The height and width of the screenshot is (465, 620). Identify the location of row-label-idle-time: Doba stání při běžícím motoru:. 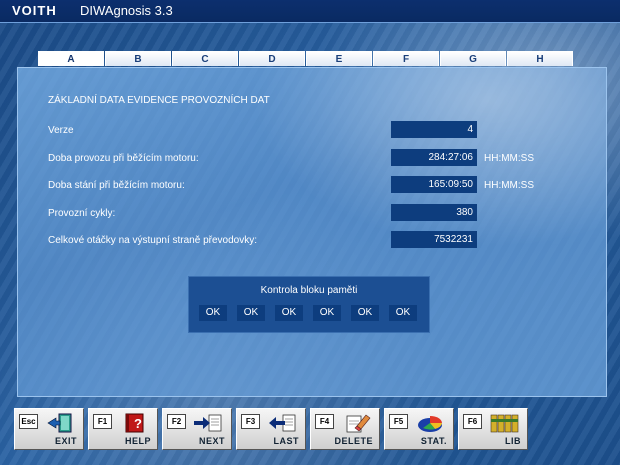
(116, 185).